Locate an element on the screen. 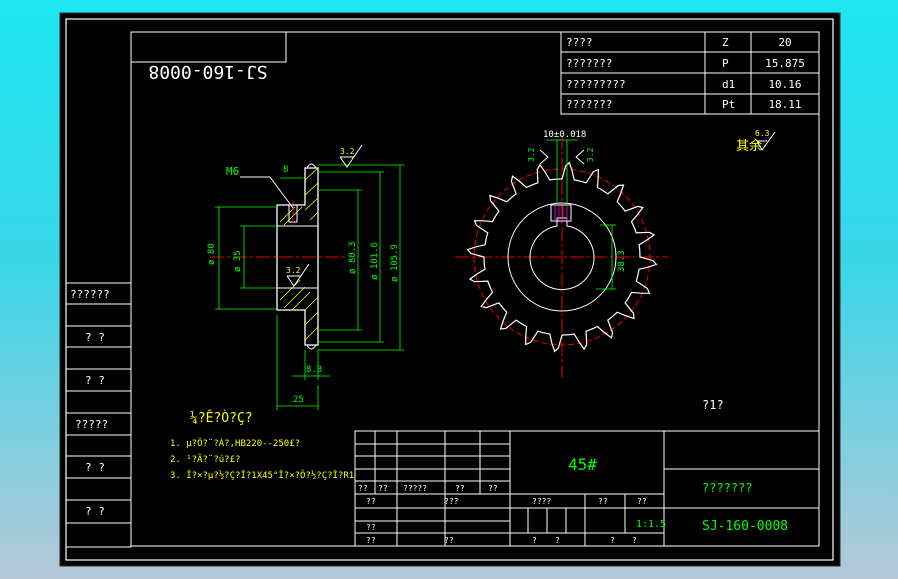 The height and width of the screenshot is (579, 898). tb-bottom-3: ? is located at coordinates (634, 540).